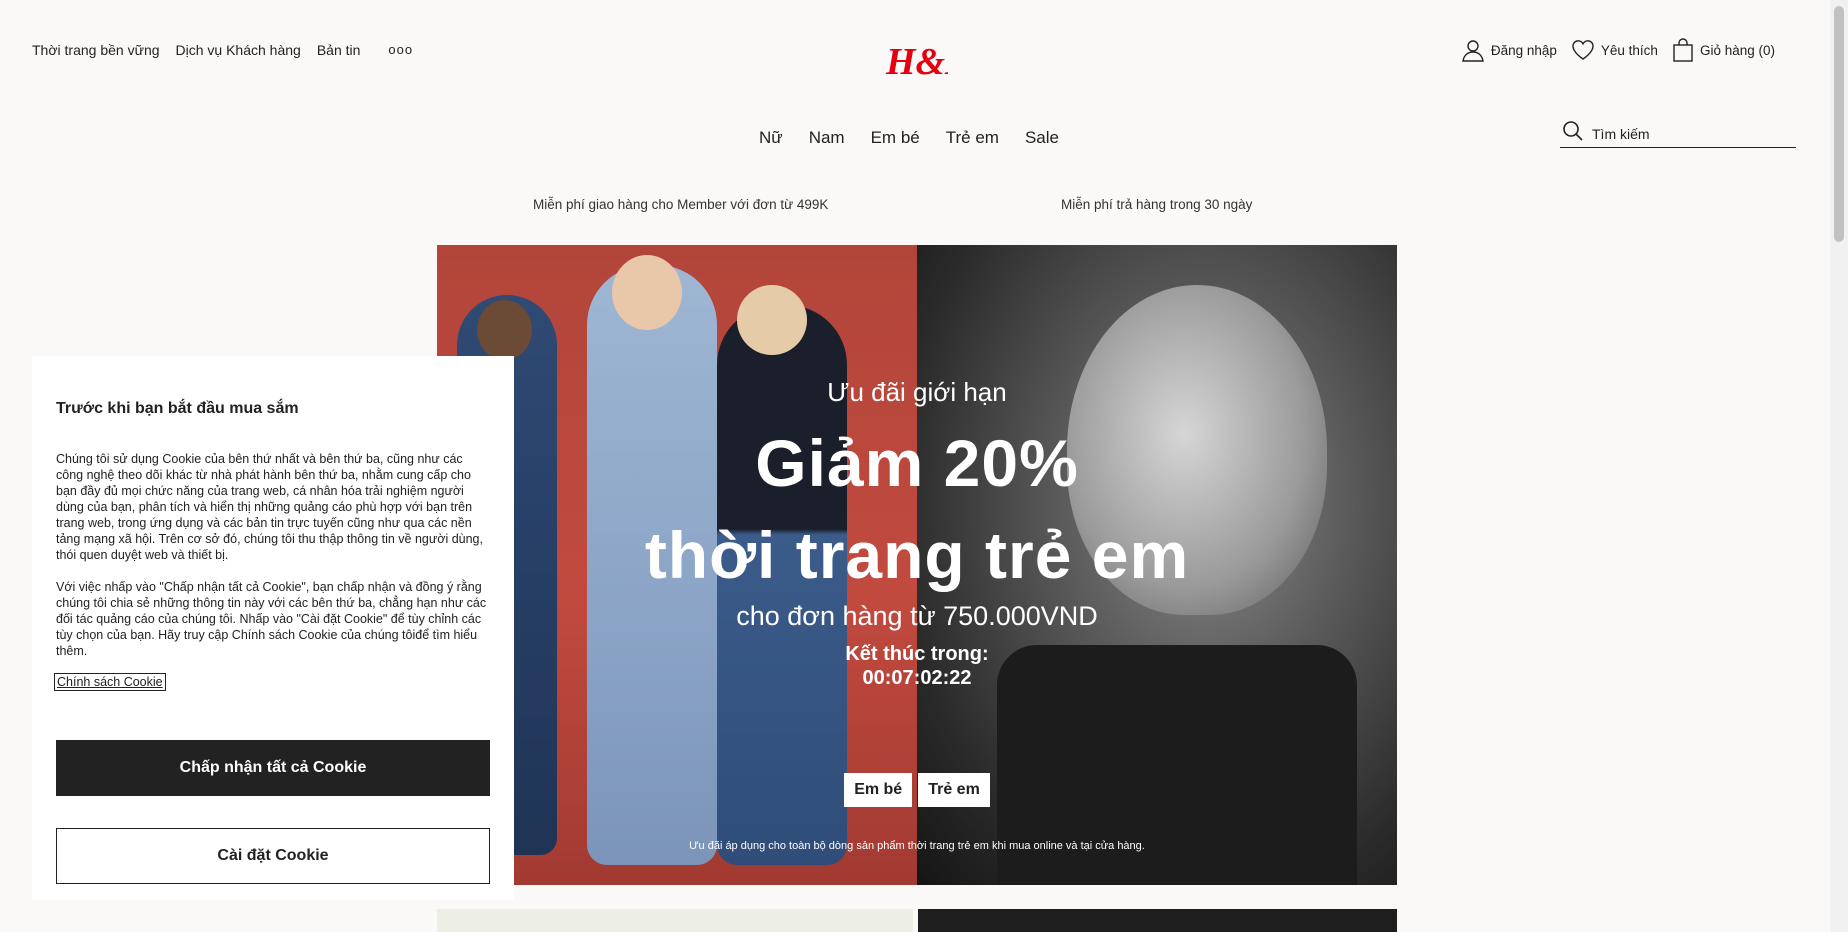 This screenshot has width=1848, height=932. Describe the element at coordinates (917, 678) in the screenshot. I see `hero-countdown-timer: 00:07:02:22` at that location.